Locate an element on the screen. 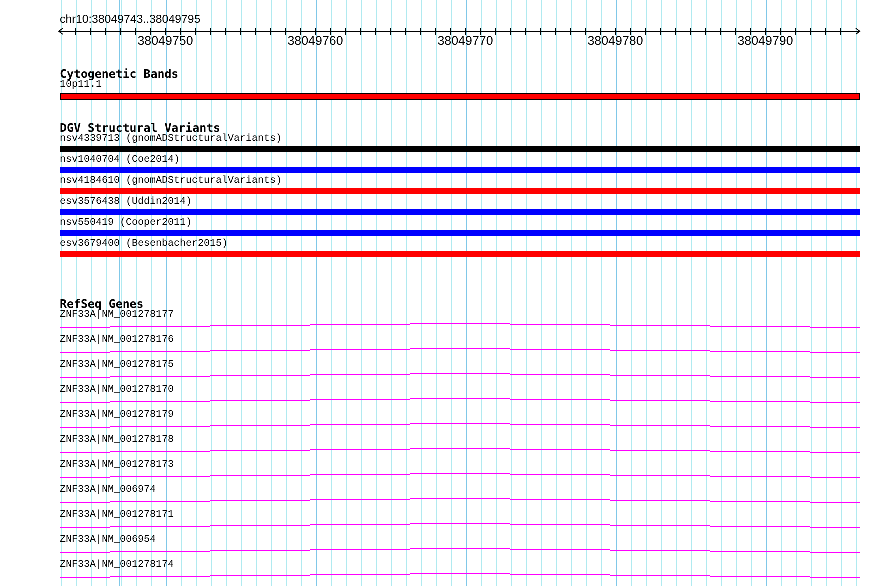 Image resolution: width=890 pixels, height=586 pixels. feature-label: nsv4184610 (gnomADStructuralVariants) is located at coordinates (171, 182).